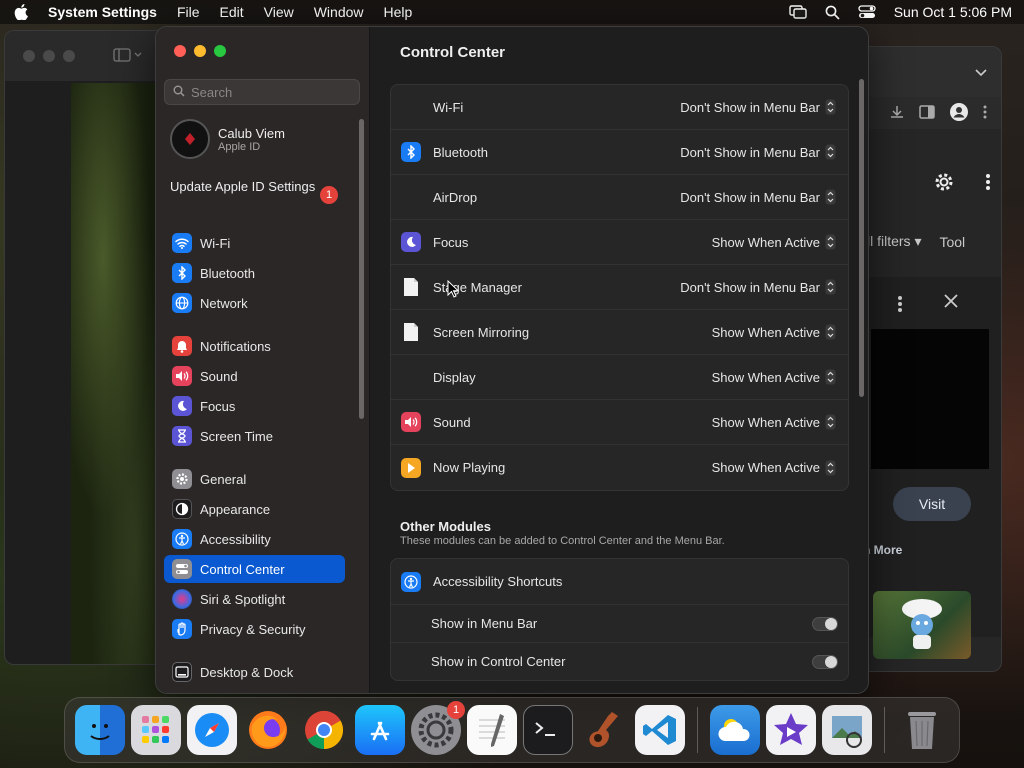 The width and height of the screenshot is (1024, 768). I want to click on sidebar-item-control-center: Control Center, so click(254, 569).